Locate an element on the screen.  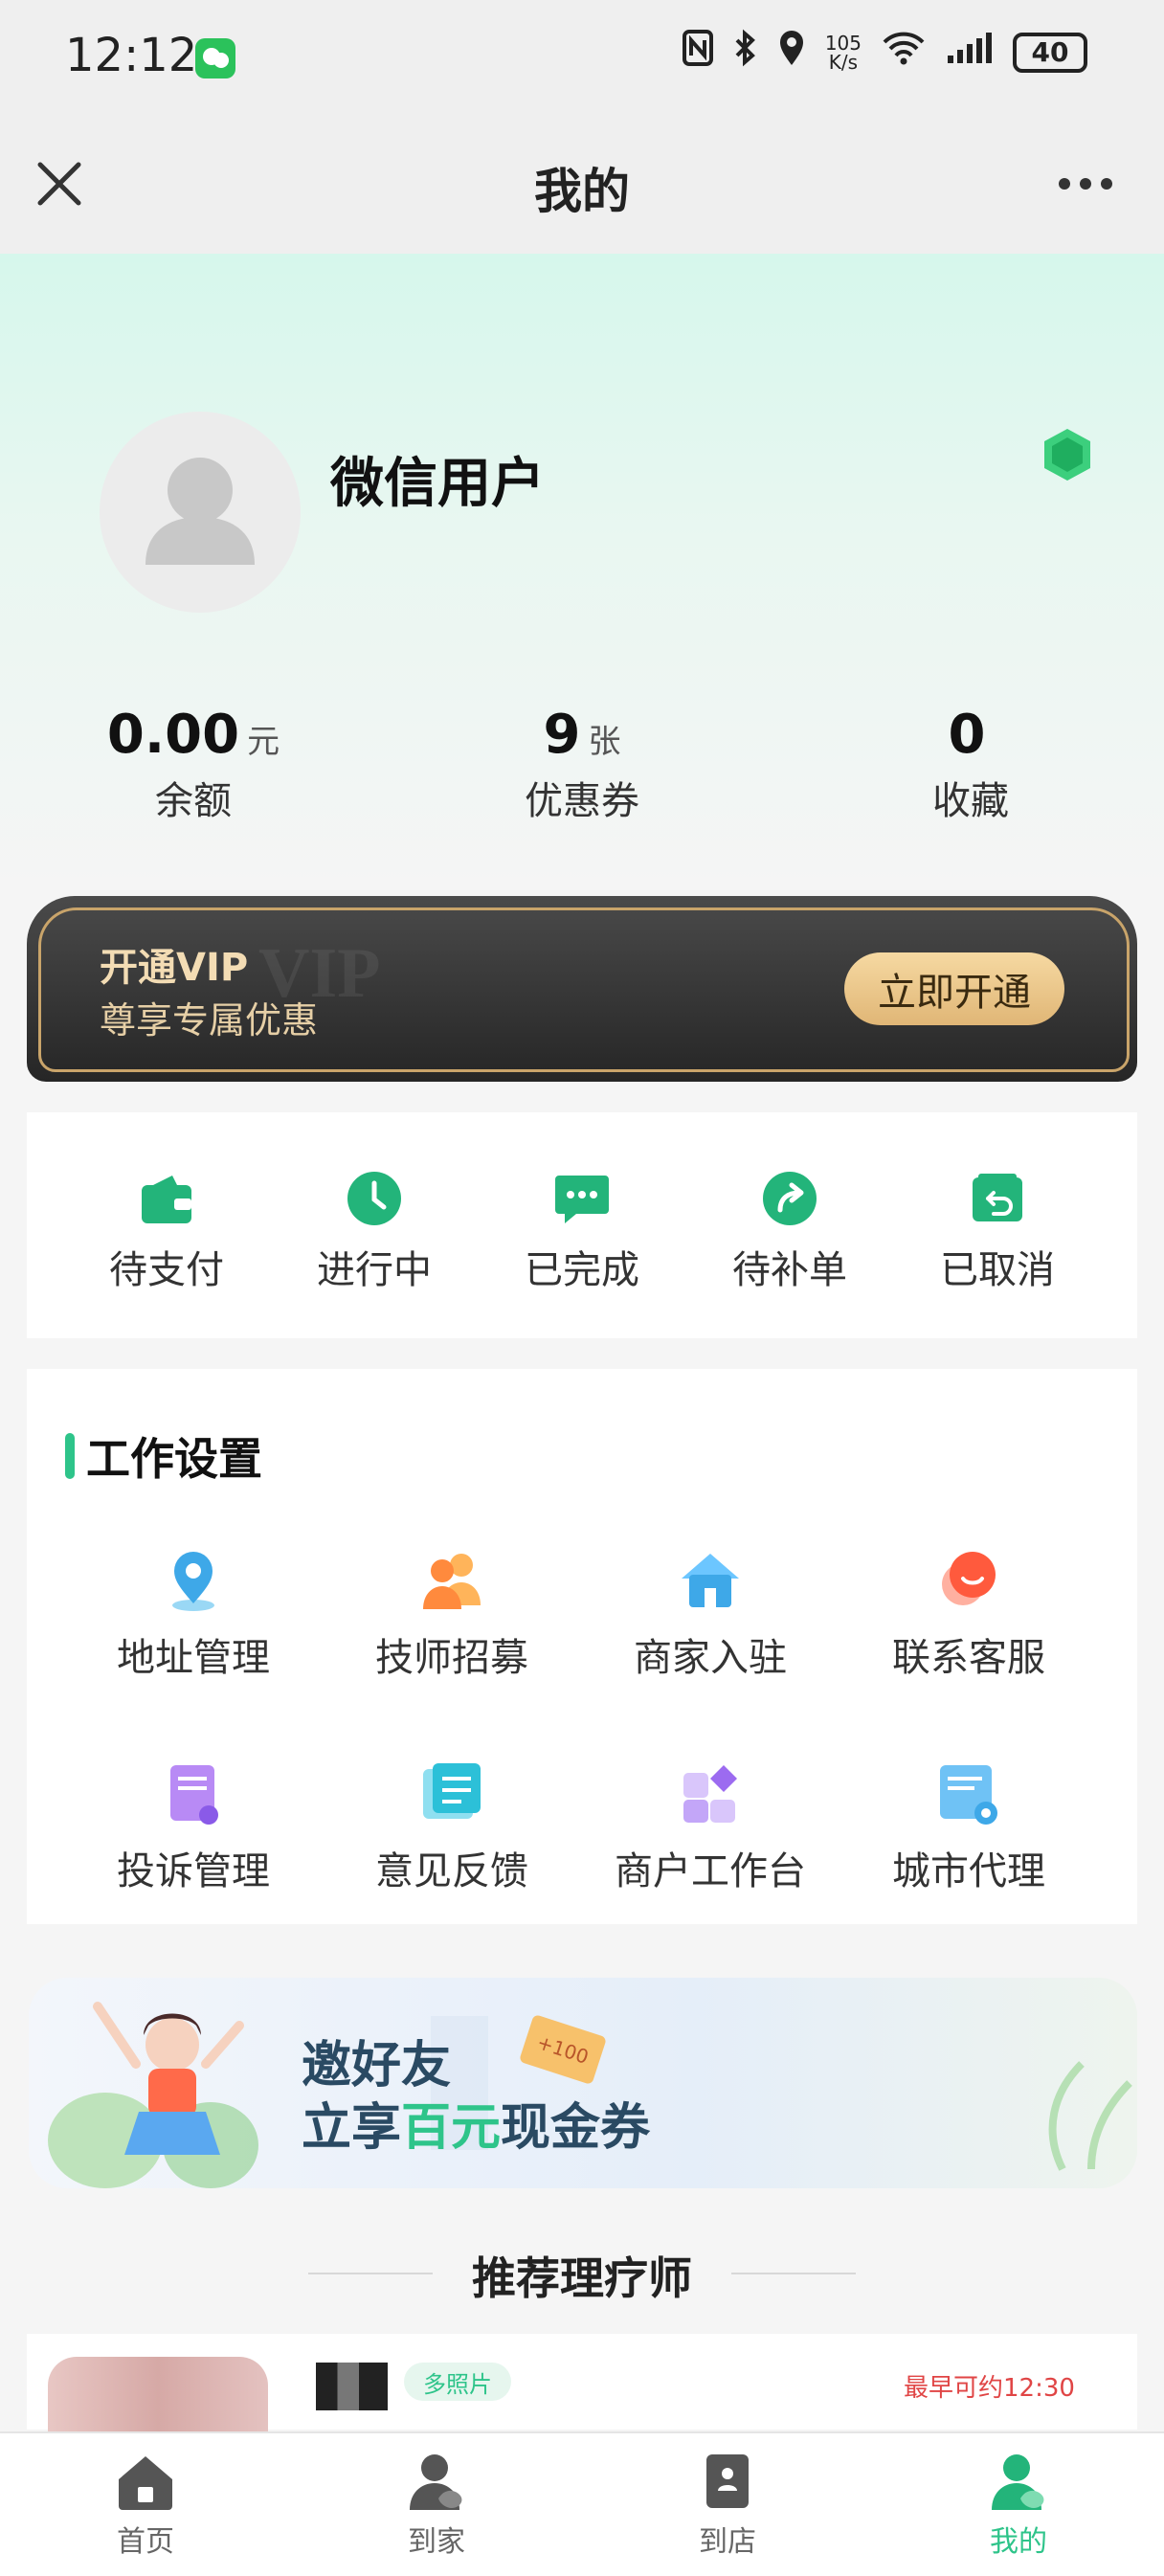
vip-subtitle: 尊享专属优惠 is located at coordinates (210, 1021).